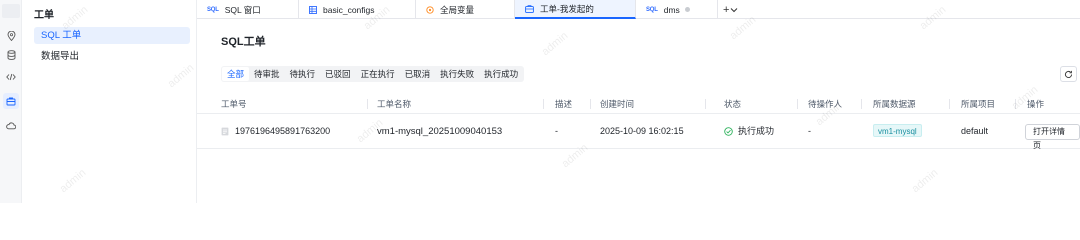 Image resolution: width=1080 pixels, height=240 pixels. Describe the element at coordinates (394, 104) in the screenshot. I see `column-header: 工单名称` at that location.